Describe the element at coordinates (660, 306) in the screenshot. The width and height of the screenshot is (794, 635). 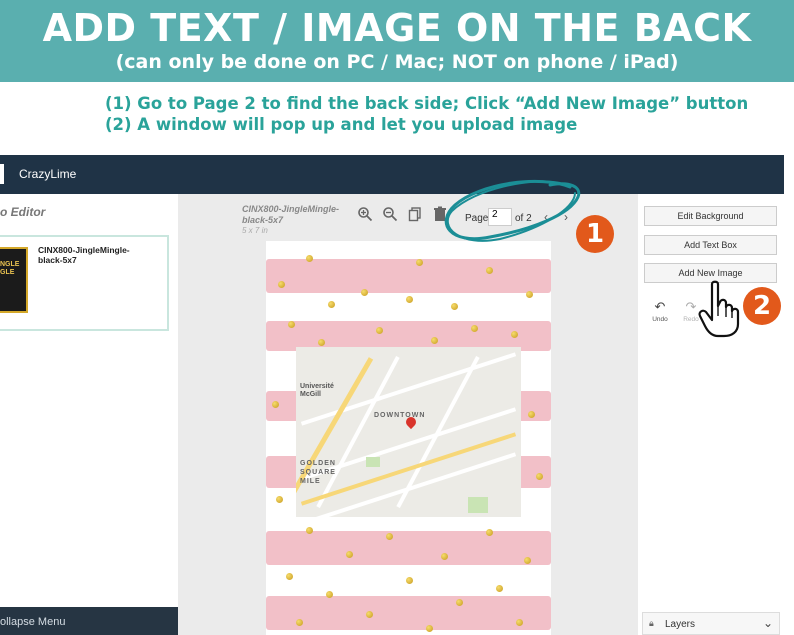
I see `undo-icon: ↶` at that location.